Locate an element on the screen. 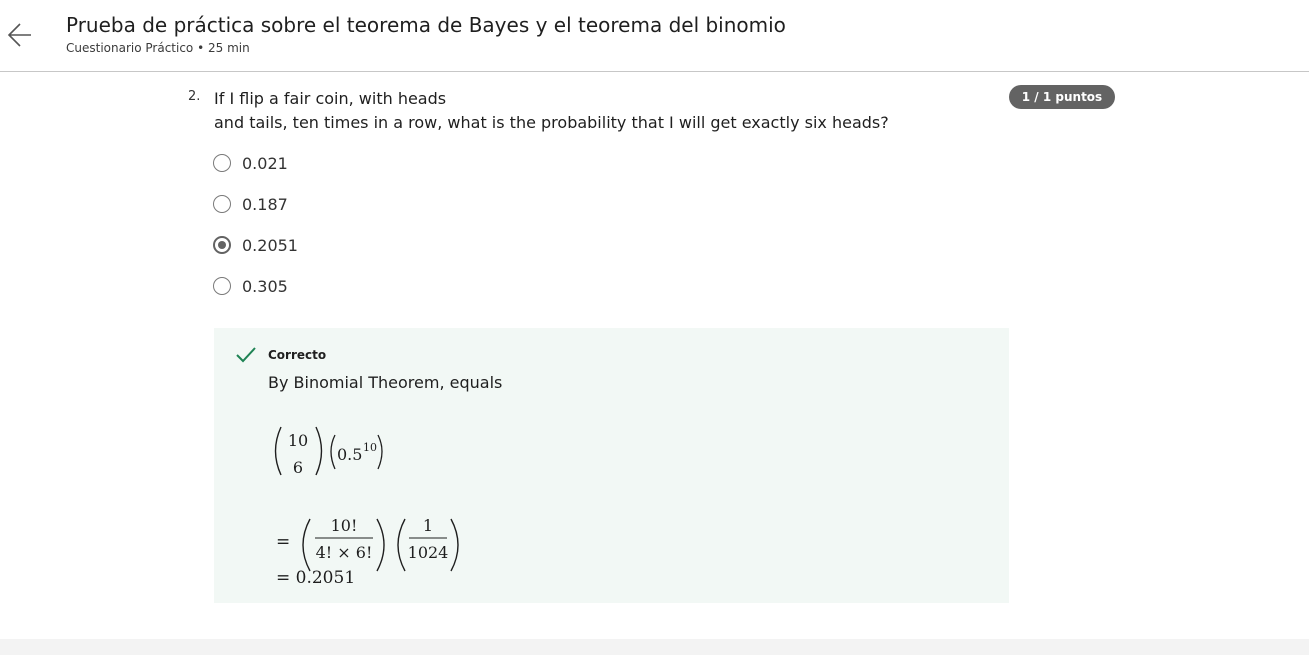  feedback-text: By Binomial Theorem, equals is located at coordinates (385, 382).